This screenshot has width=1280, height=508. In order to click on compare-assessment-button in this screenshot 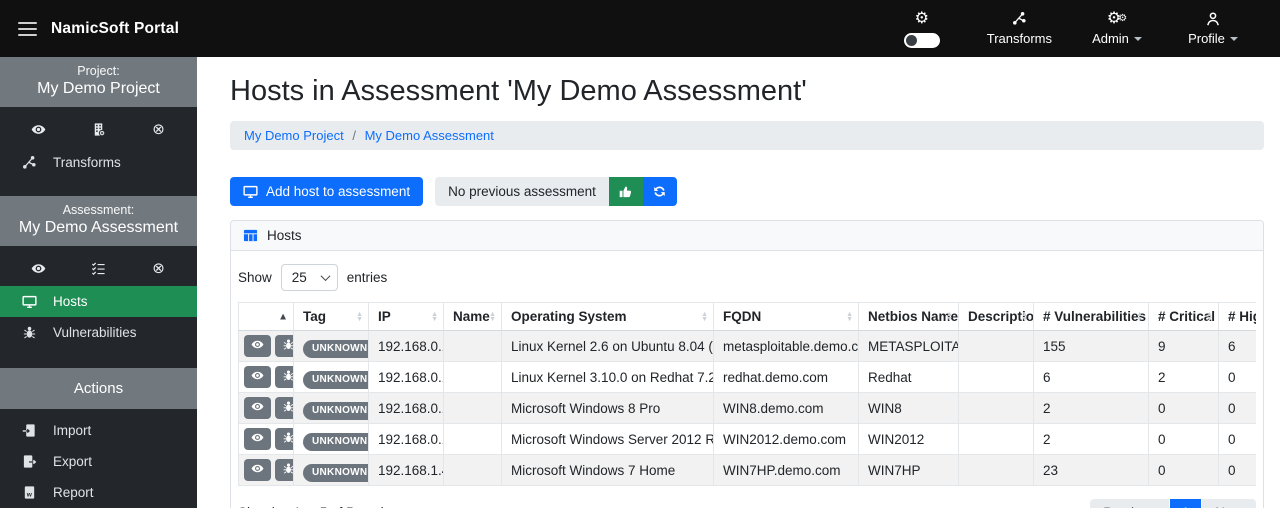, I will do `click(625, 191)`.